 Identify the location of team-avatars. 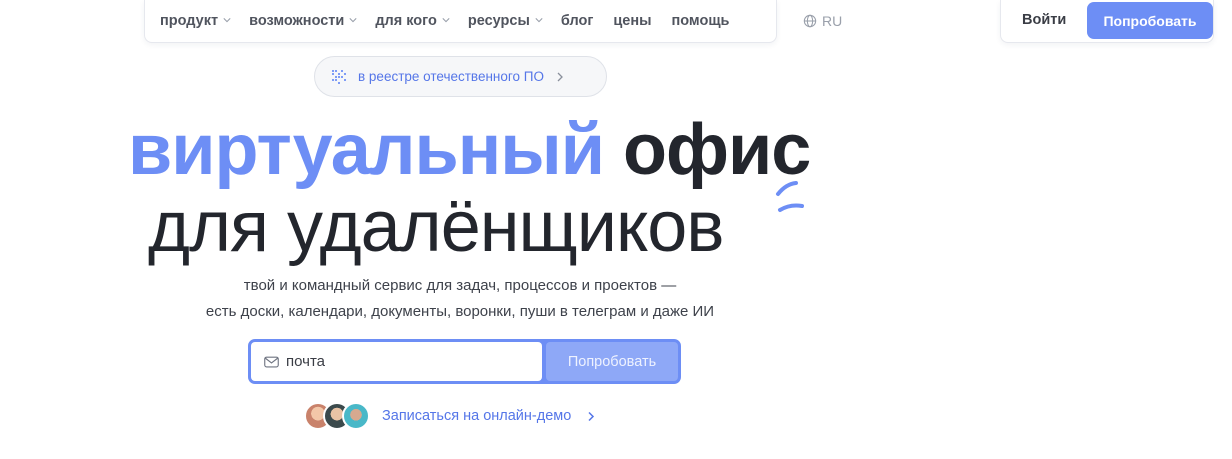
(337, 416).